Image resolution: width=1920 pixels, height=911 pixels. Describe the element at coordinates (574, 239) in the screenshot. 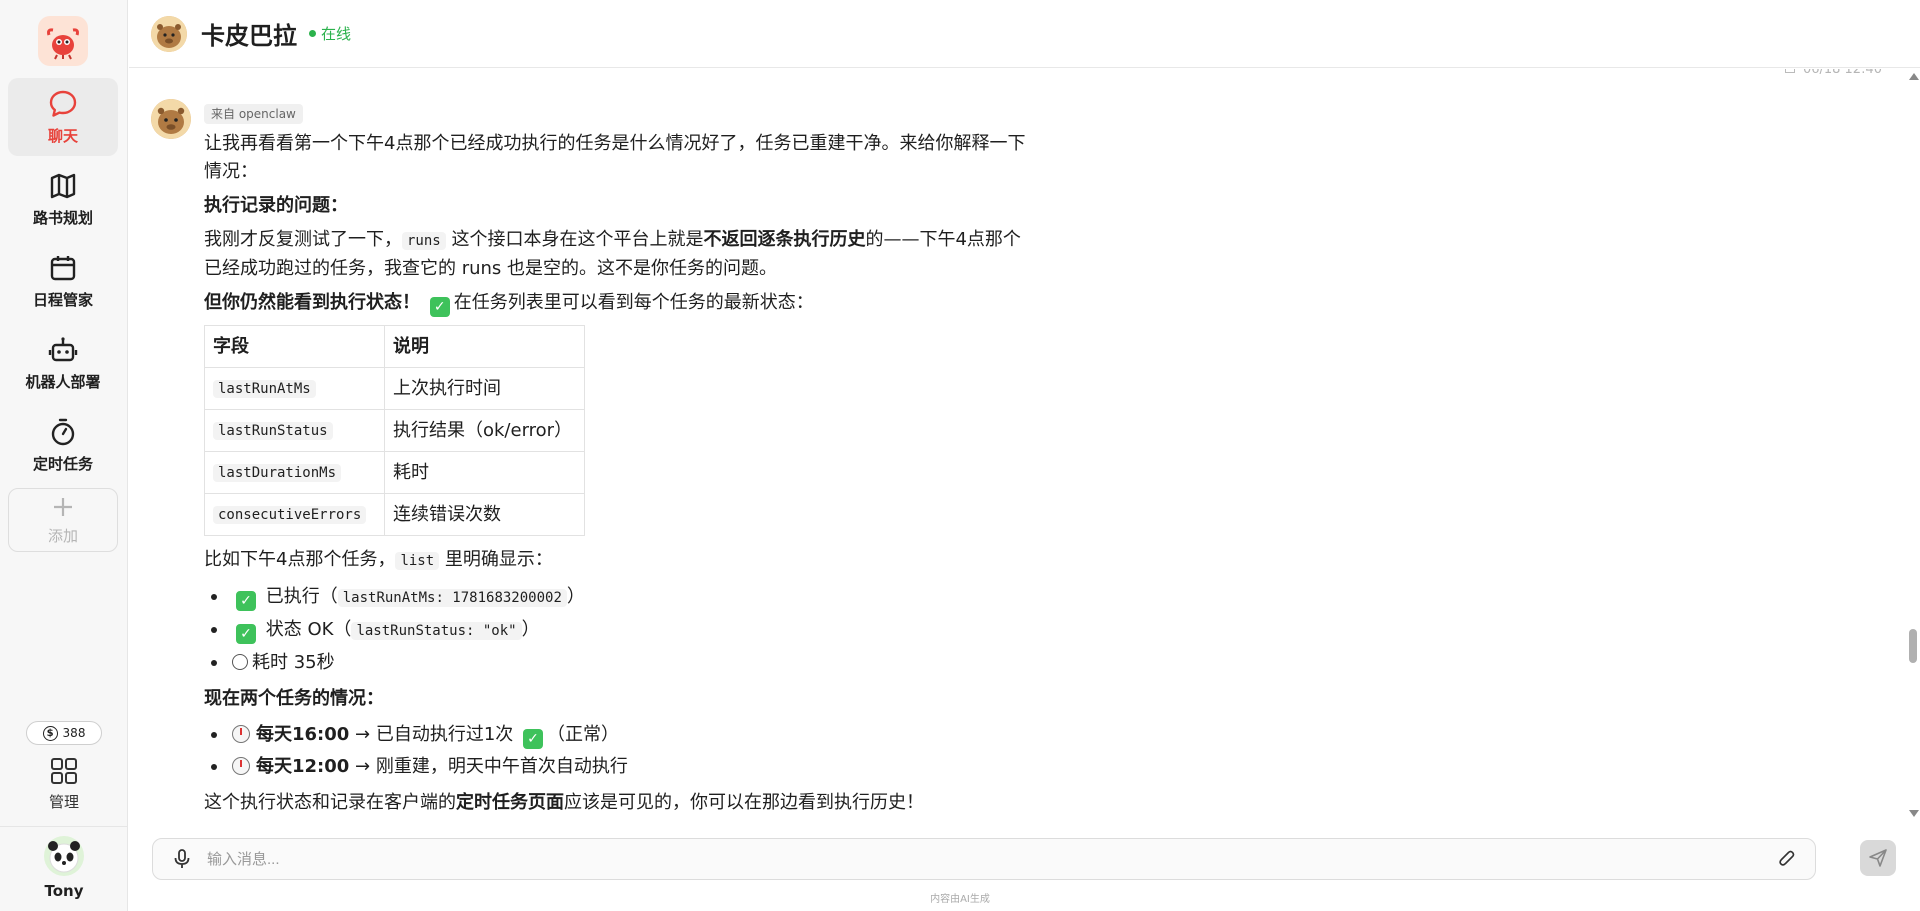

I see `text: 这个接口本身在这个平台上就是` at that location.